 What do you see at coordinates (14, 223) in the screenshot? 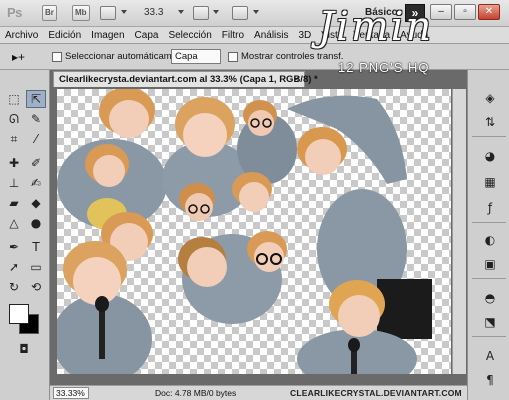
I see `blur-icon: △` at bounding box center [14, 223].